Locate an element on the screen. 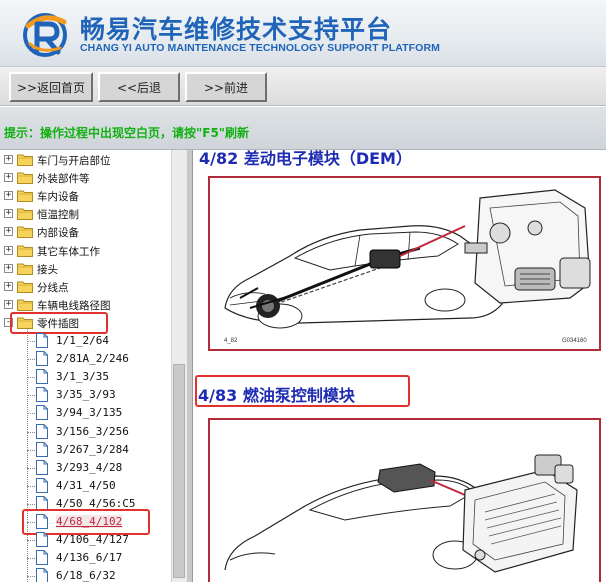 The width and height of the screenshot is (606, 582). back-button: <<后退 is located at coordinates (139, 87).